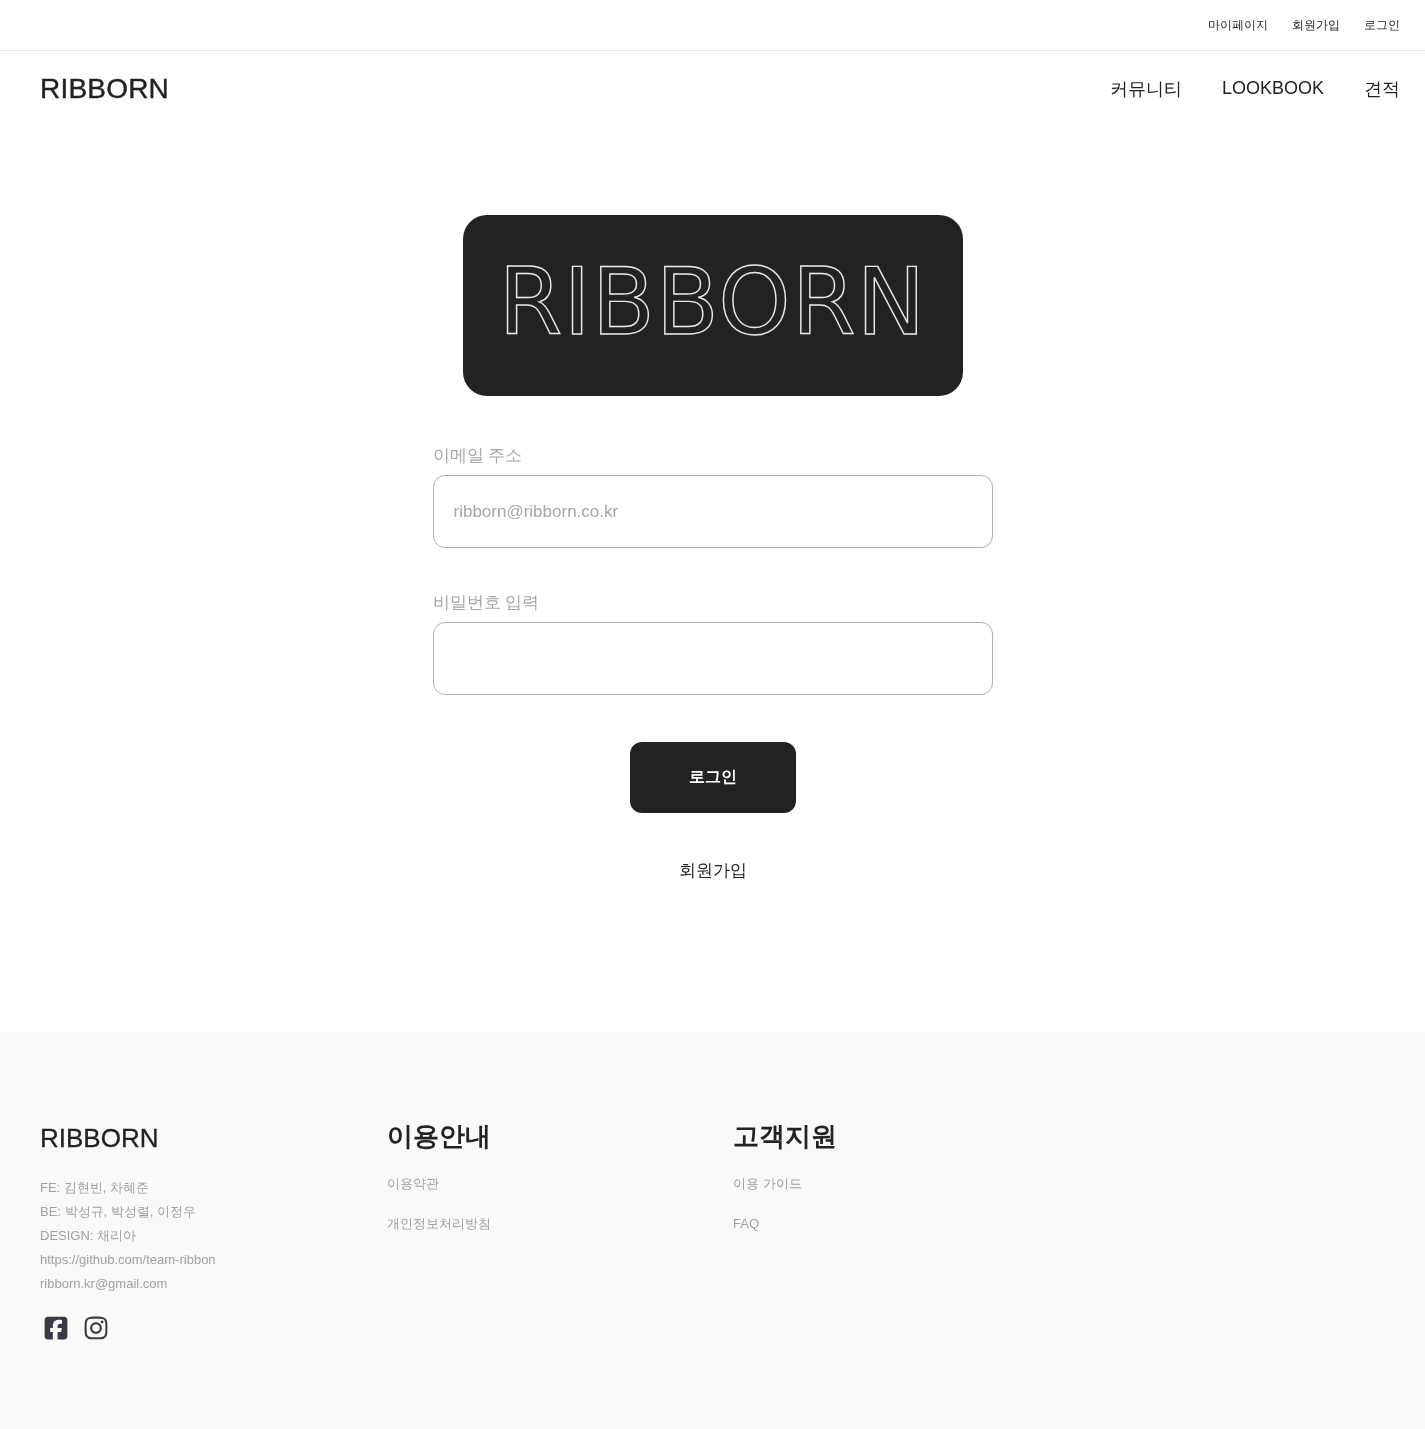  I want to click on nav-link: LOOKBOOK, so click(1272, 88).